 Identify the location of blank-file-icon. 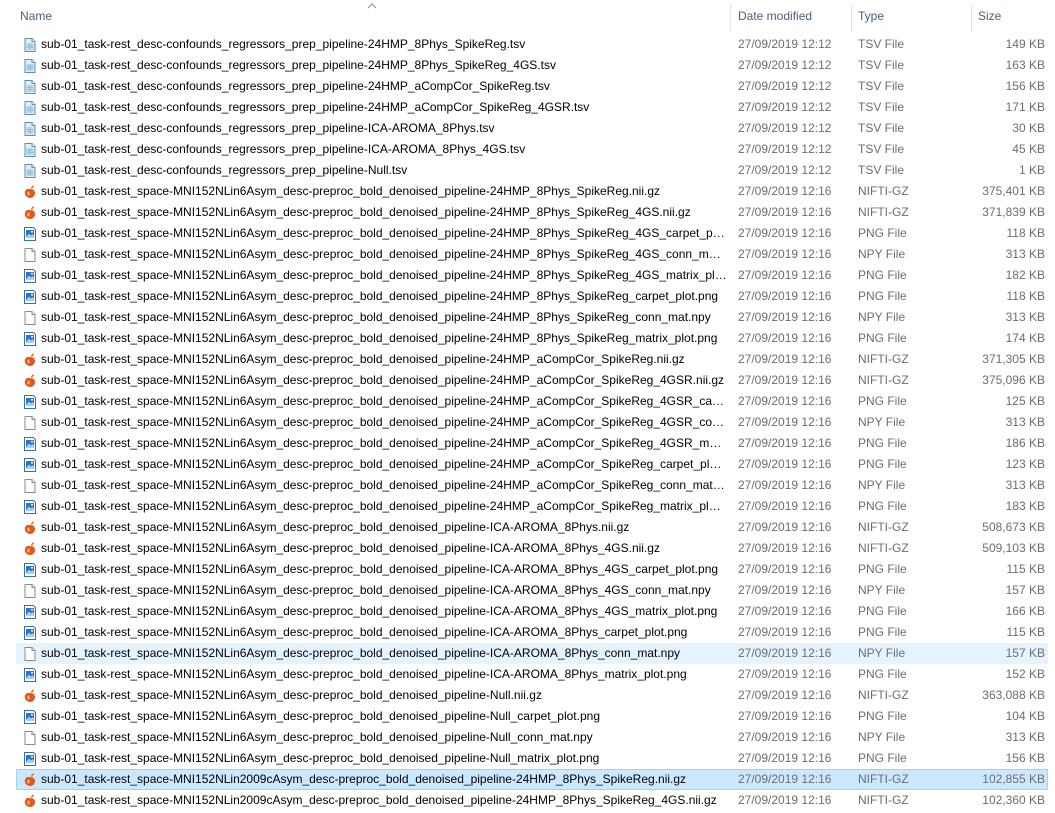
(30, 255).